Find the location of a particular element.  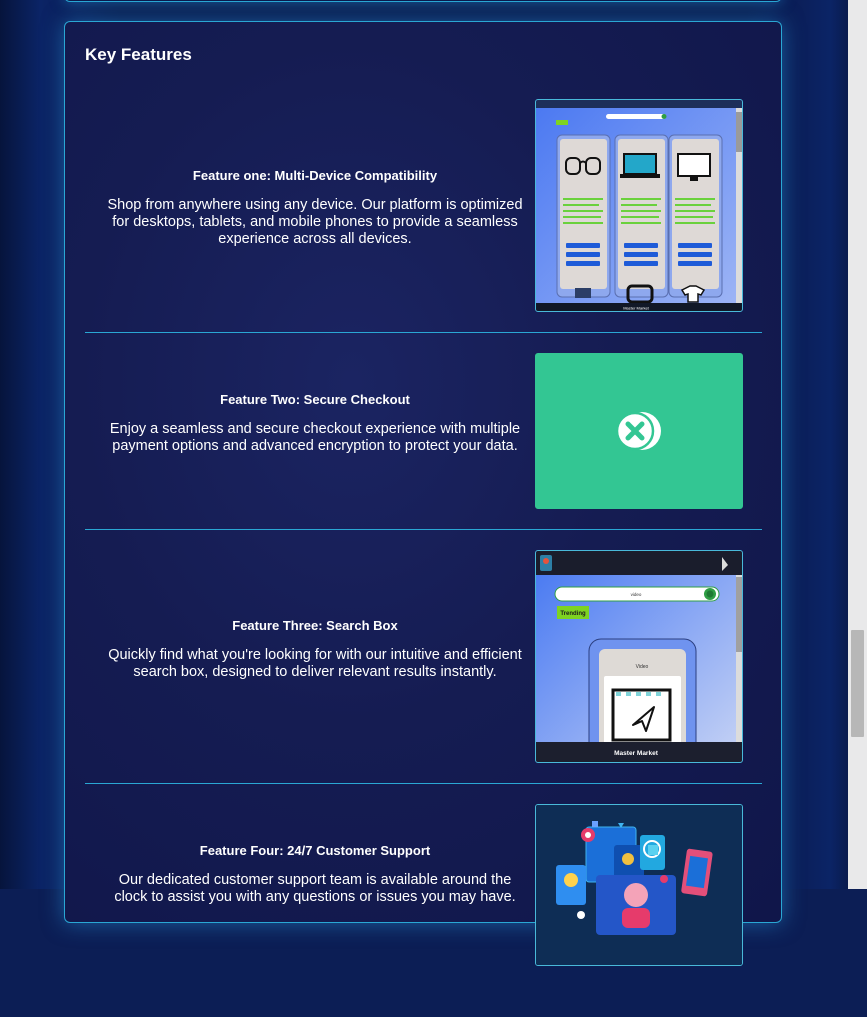

feature-title: Feature Three: Search Box is located at coordinates (315, 625).